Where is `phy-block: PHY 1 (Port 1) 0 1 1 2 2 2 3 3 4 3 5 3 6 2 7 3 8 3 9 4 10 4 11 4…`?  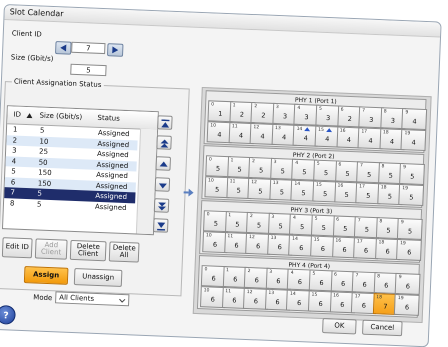
phy-block: PHY 1 (Port 1) 0 1 1 2 2 2 3 3 4 3 5 3 6 2 7 3 8 3 9 4 10 4 11 4… is located at coordinates (315, 121).